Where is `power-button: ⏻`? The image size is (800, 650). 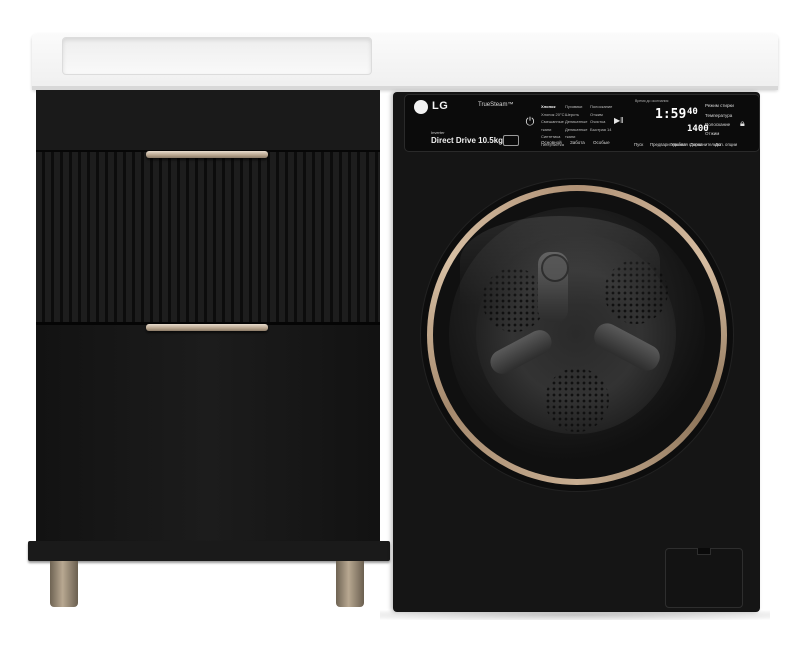
power-button: ⏻ is located at coordinates (530, 122).